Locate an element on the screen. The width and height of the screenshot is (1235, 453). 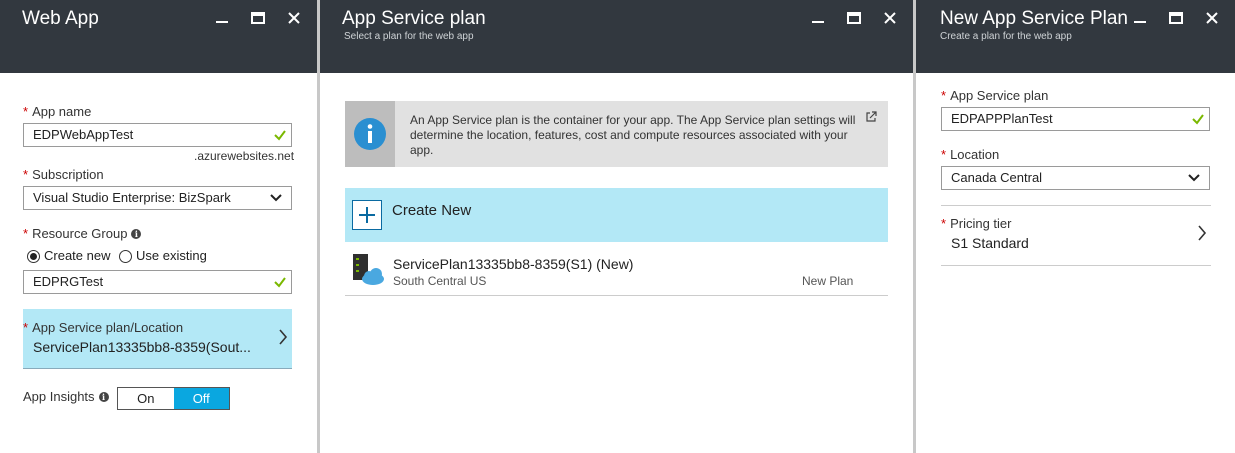
pricing-tier-label: * Pricing tier is located at coordinates (976, 223).